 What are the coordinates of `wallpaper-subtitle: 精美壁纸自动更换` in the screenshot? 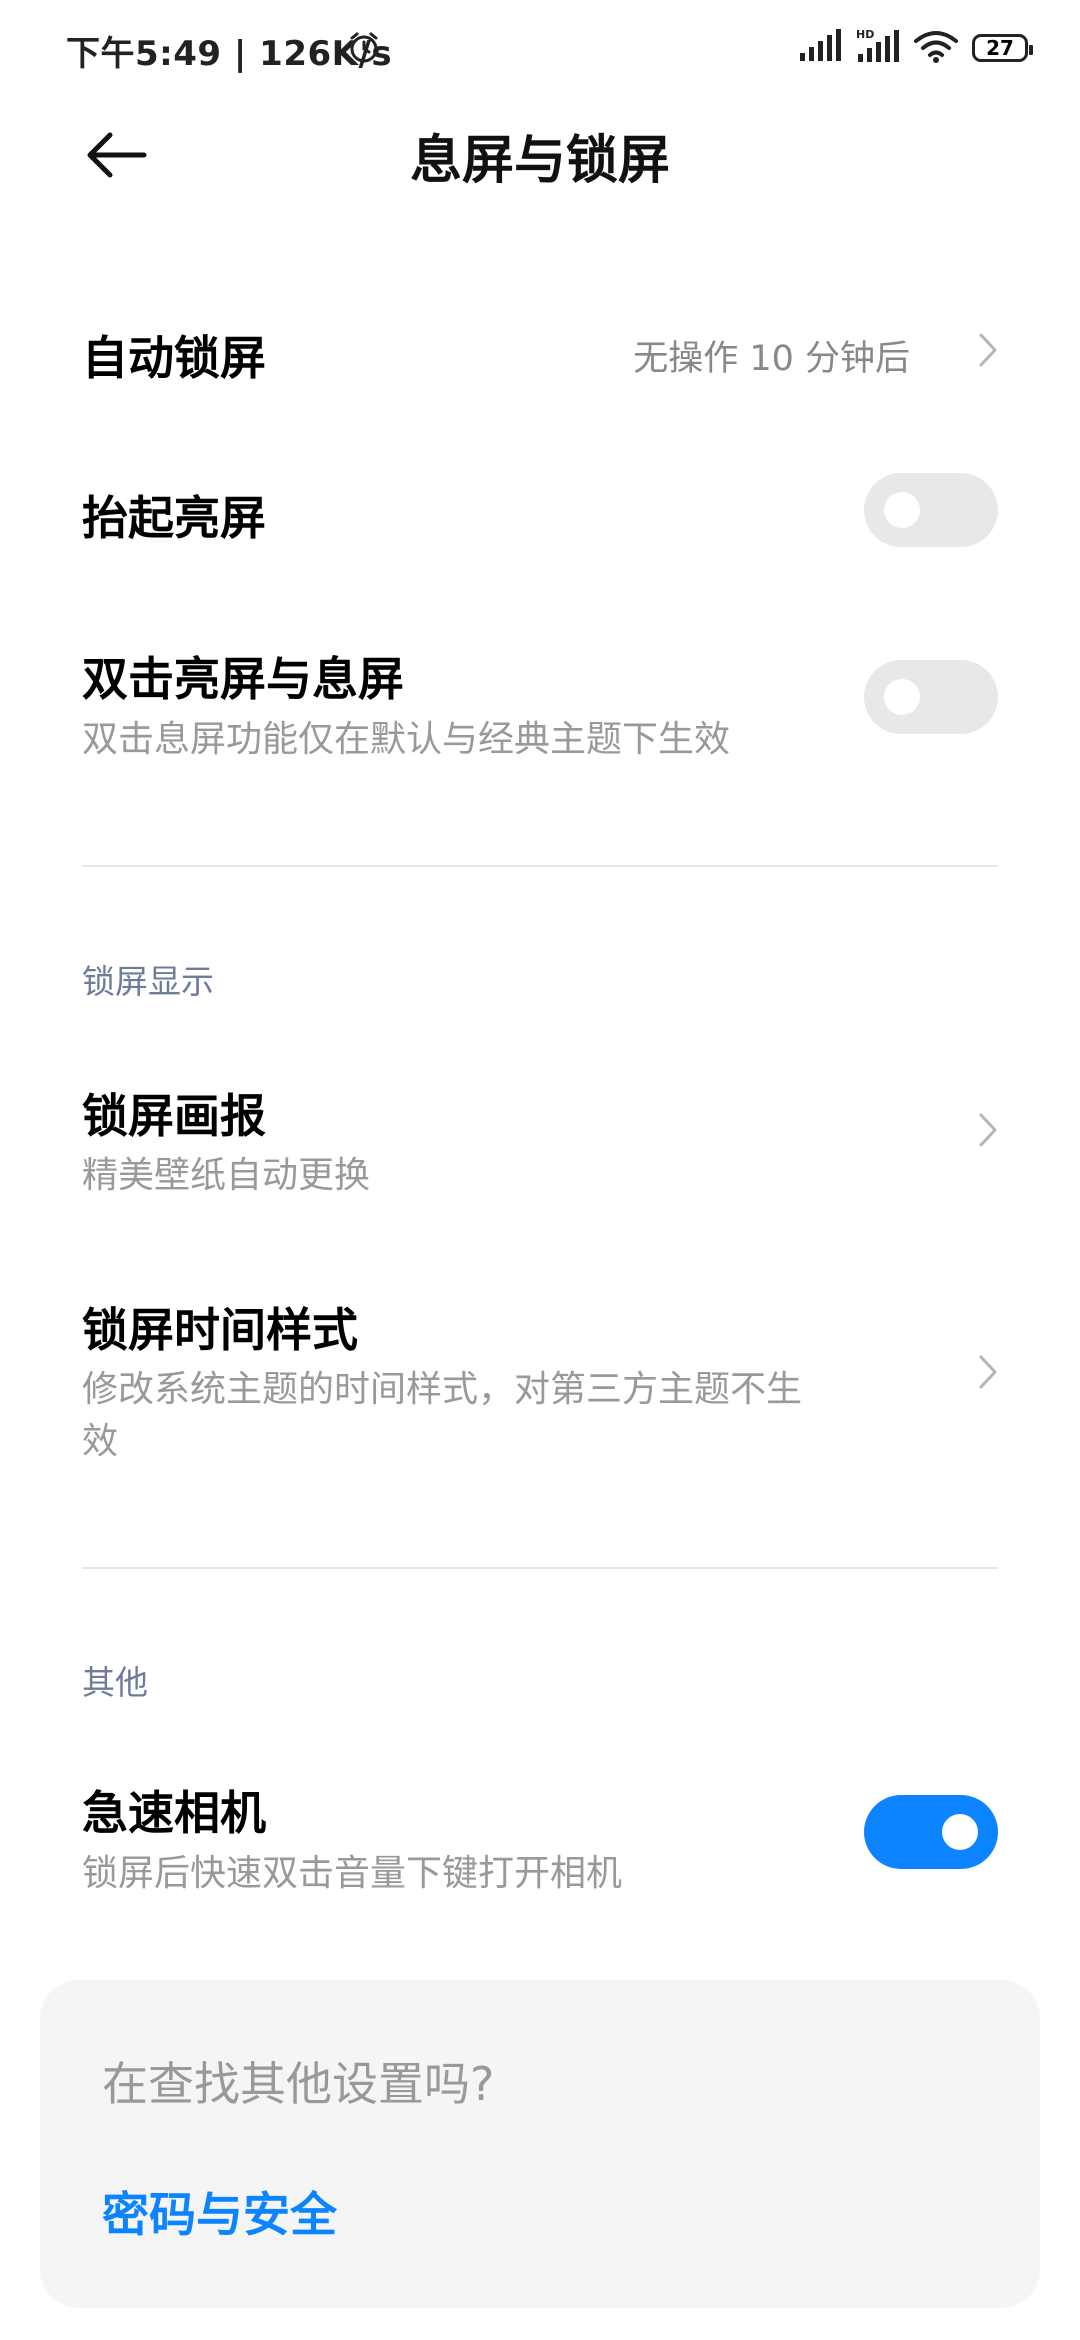 It's located at (226, 1175).